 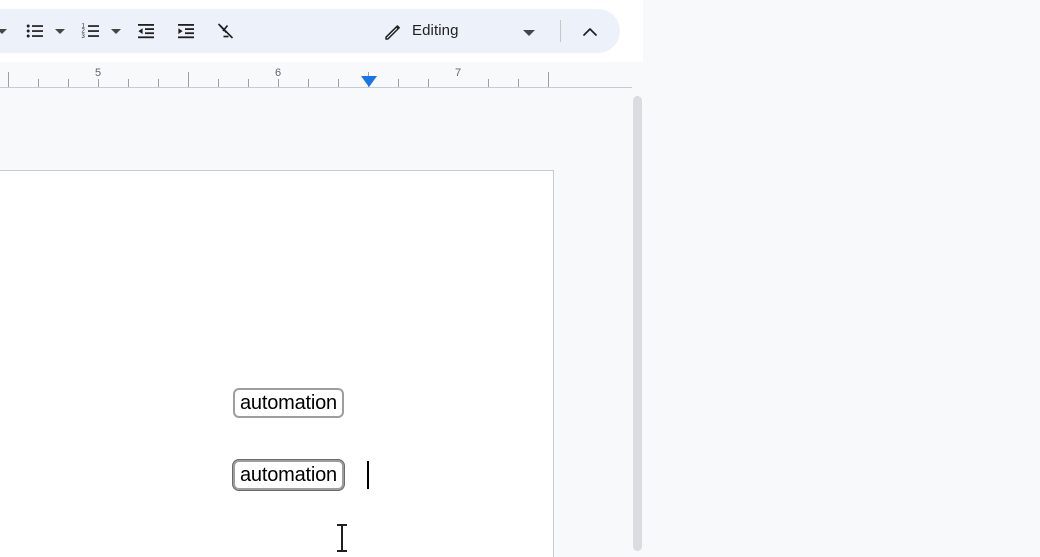 What do you see at coordinates (369, 81) in the screenshot?
I see `right-indent-marker` at bounding box center [369, 81].